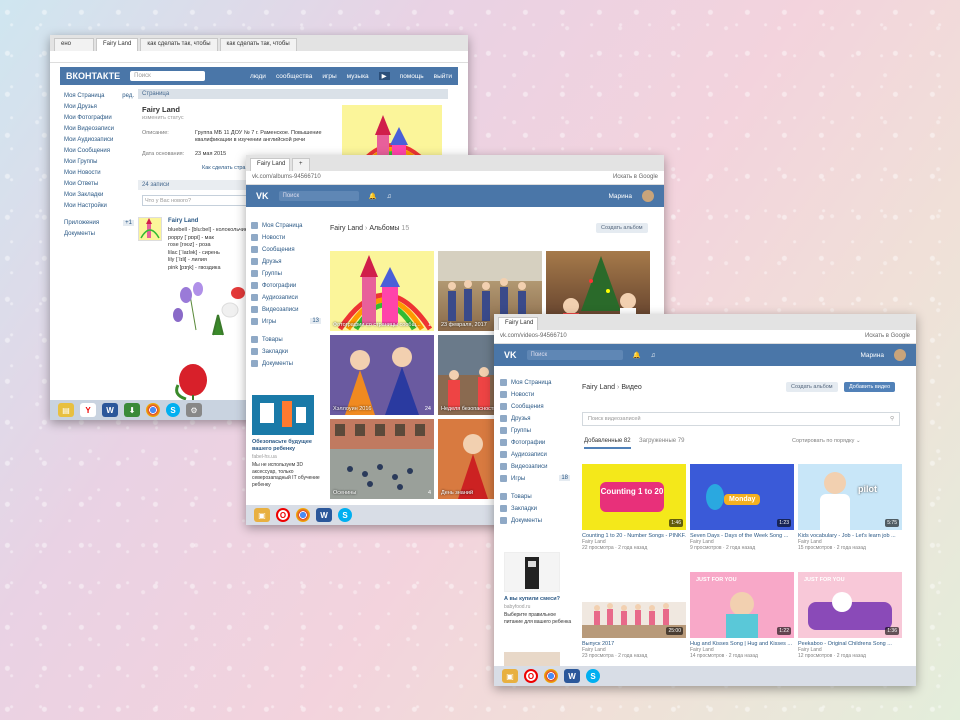 The image size is (960, 720). I want to click on settings-icon: ⚙, so click(194, 410).